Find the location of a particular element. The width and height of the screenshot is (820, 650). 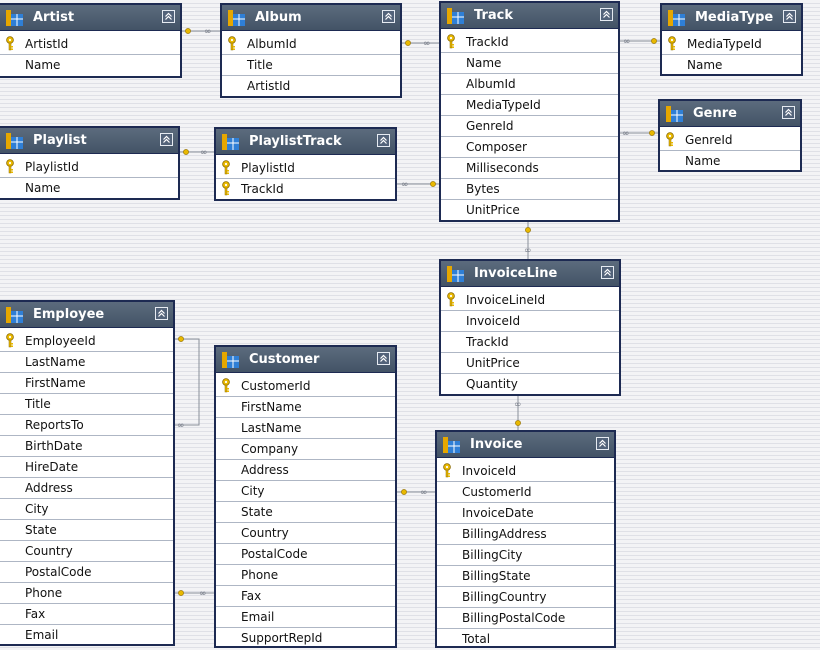

column-row: Quantity is located at coordinates (530, 384).